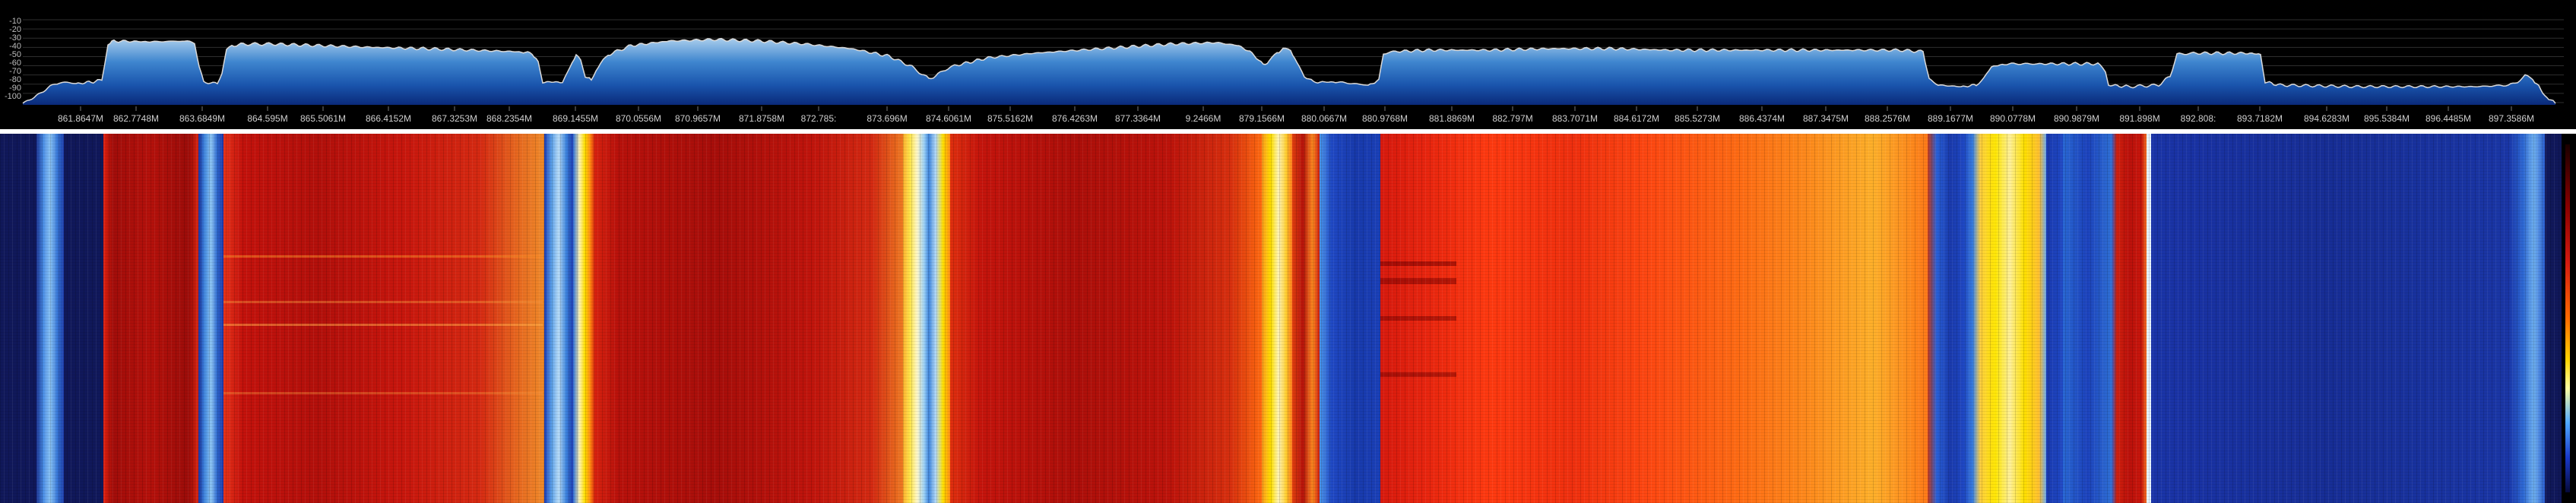 The image size is (2576, 503). I want to click on freq-label-29: 888.2576M, so click(1887, 118).